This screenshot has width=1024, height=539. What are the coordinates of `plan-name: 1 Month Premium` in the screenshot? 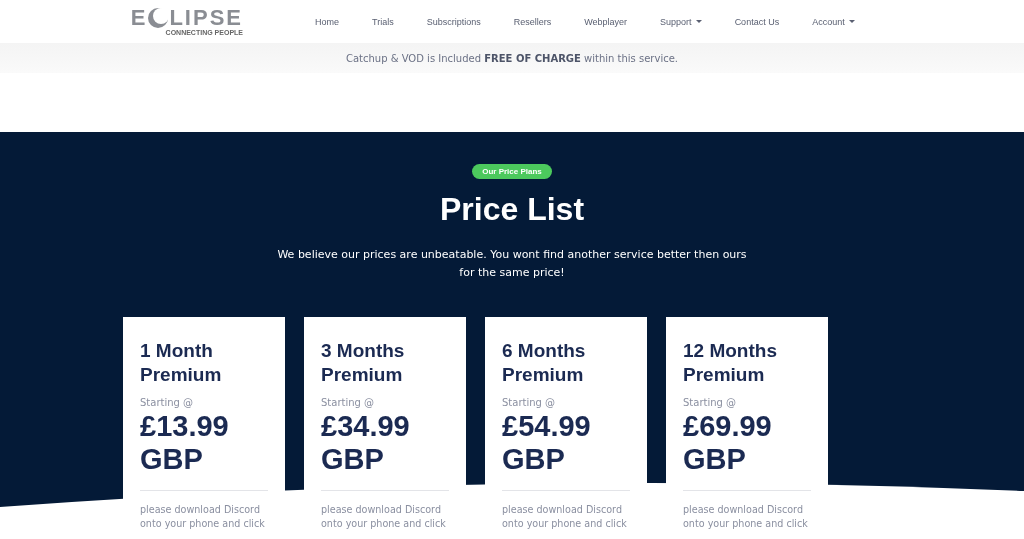 It's located at (181, 363).